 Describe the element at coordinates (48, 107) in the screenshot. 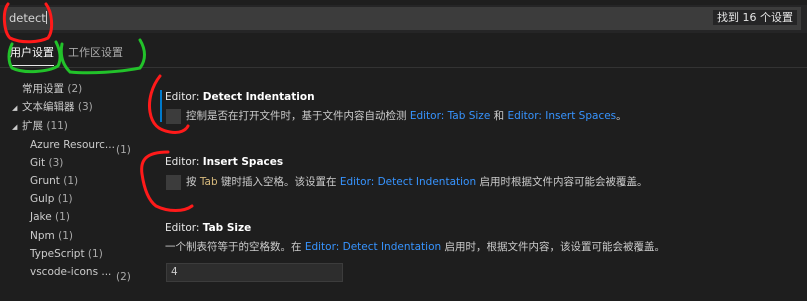

I see `toc-item-label: 文本编辑器` at that location.